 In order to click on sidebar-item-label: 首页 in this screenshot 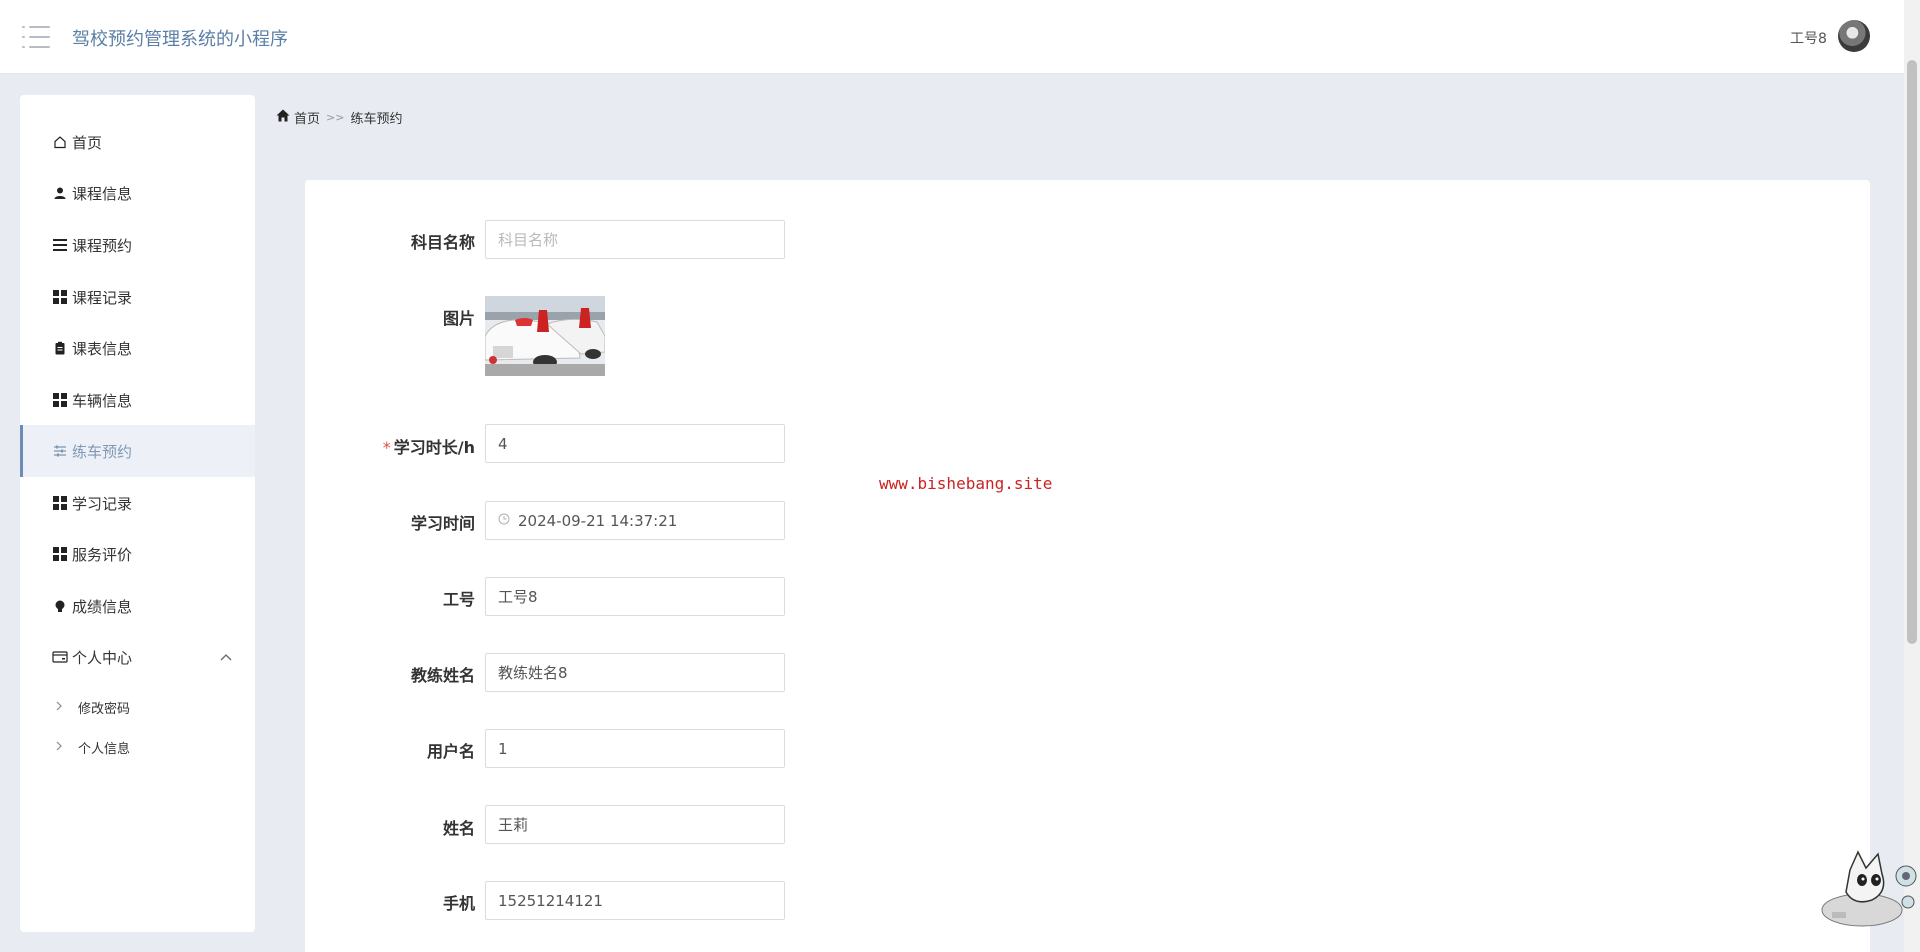, I will do `click(87, 142)`.